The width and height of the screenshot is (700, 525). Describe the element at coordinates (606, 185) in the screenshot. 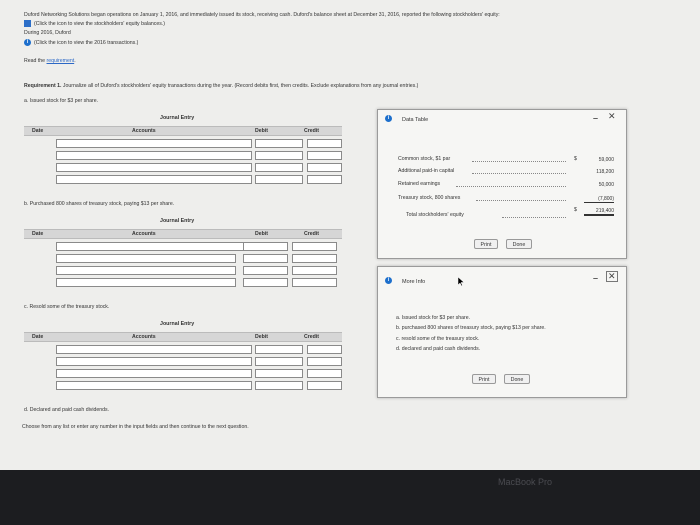

I see `dt-row-value: 50,000` at that location.